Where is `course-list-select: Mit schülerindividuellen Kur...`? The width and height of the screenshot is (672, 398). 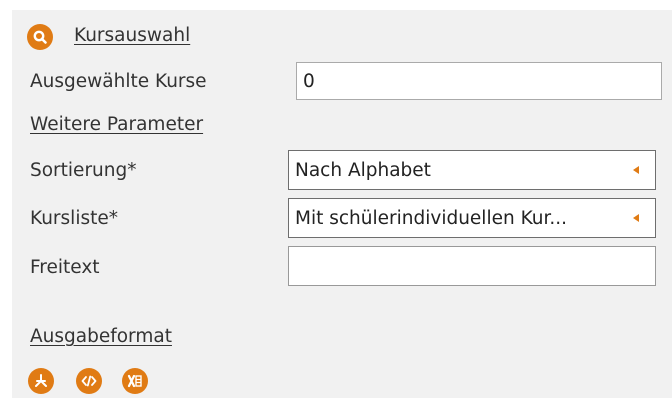 course-list-select: Mit schülerindividuellen Kur... is located at coordinates (472, 218).